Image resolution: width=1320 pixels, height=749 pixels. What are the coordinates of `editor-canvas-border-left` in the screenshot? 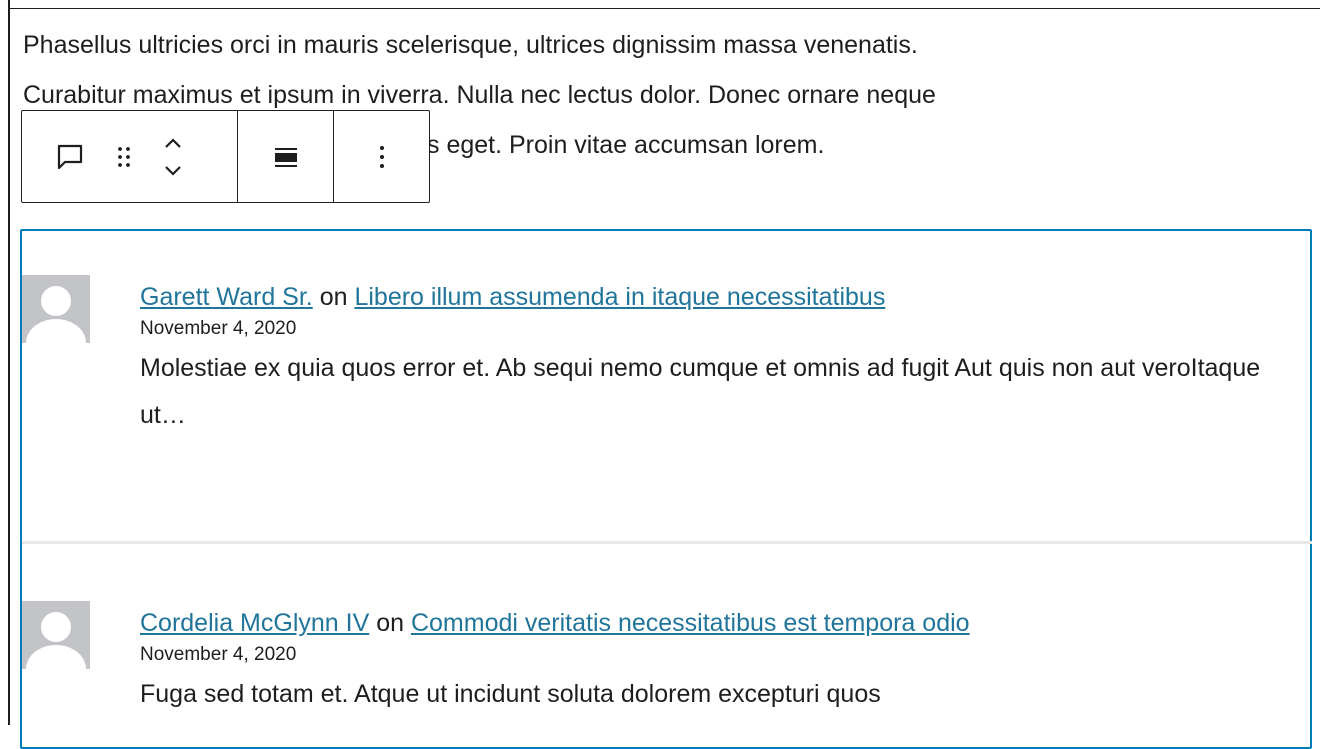 It's located at (9, 362).